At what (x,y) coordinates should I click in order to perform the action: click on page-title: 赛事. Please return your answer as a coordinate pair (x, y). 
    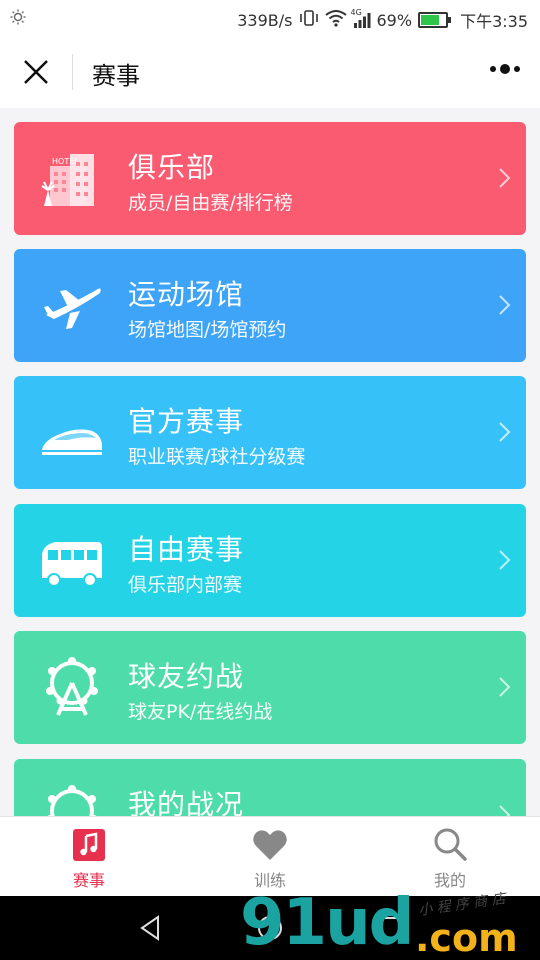
    Looking at the image, I should click on (116, 76).